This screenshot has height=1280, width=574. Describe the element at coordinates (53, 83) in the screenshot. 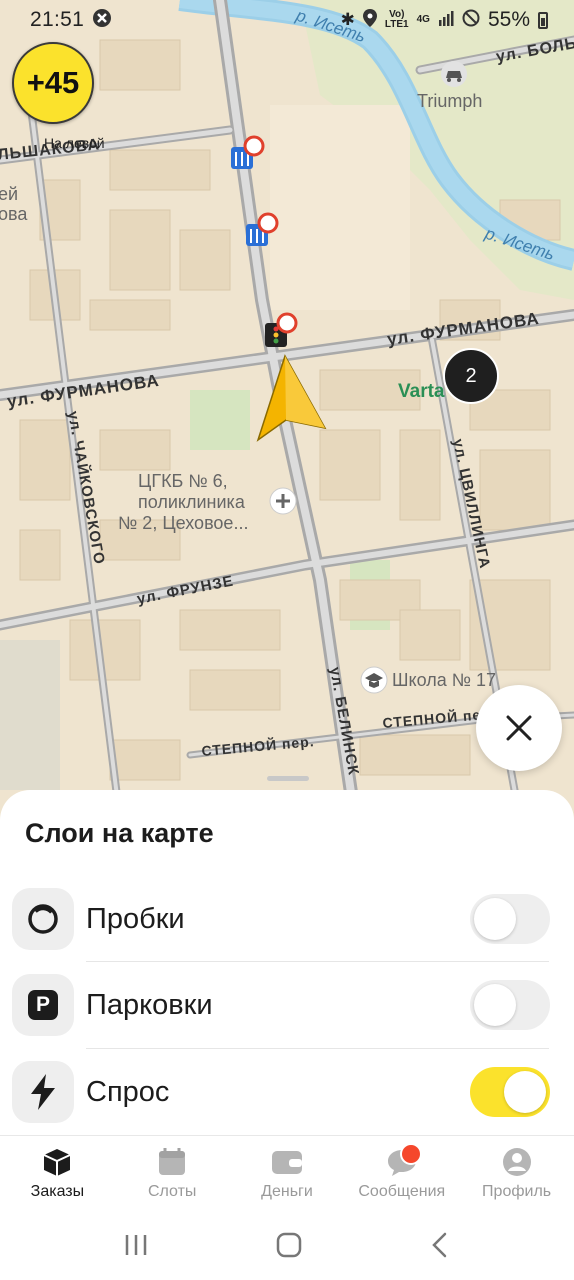

I see `rating-badge: +45` at that location.